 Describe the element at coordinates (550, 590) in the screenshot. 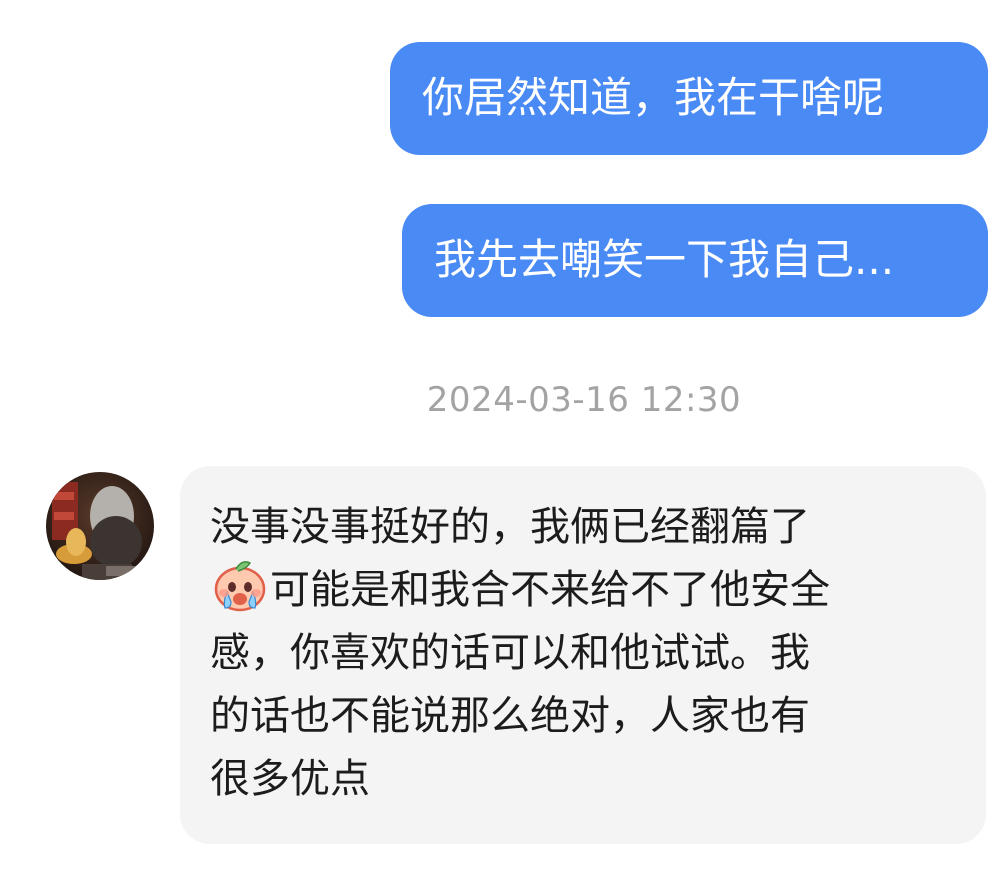

I see `message-text-segment: 可能是和我合不来给不了他安全` at that location.